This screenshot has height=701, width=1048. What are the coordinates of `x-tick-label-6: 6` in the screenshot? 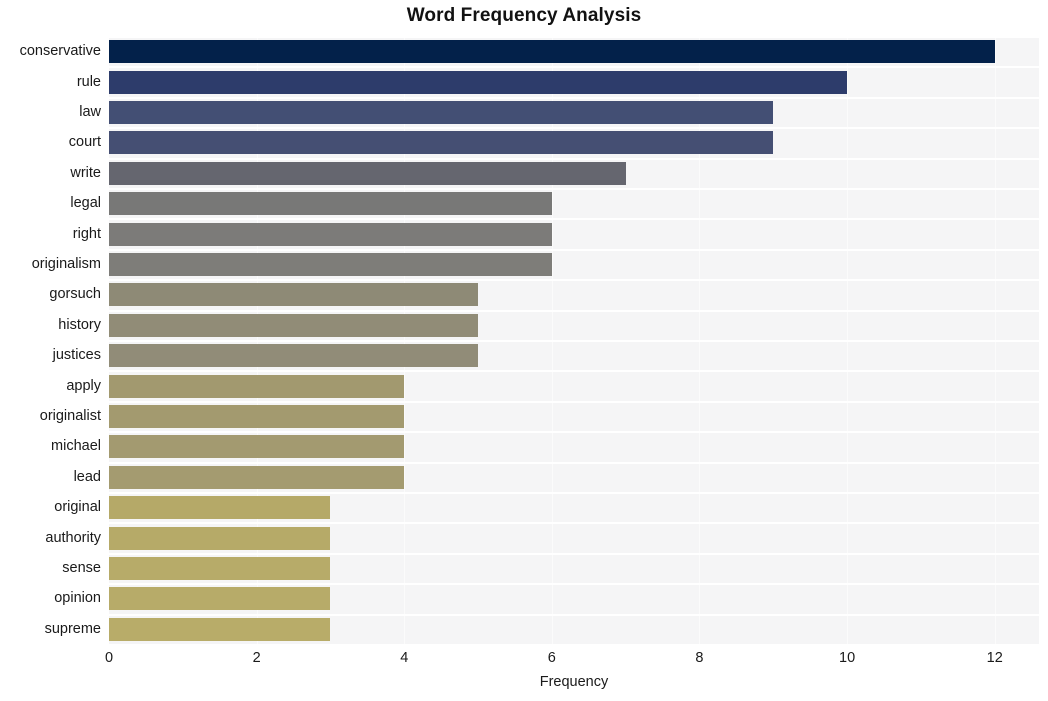 It's located at (551, 658).